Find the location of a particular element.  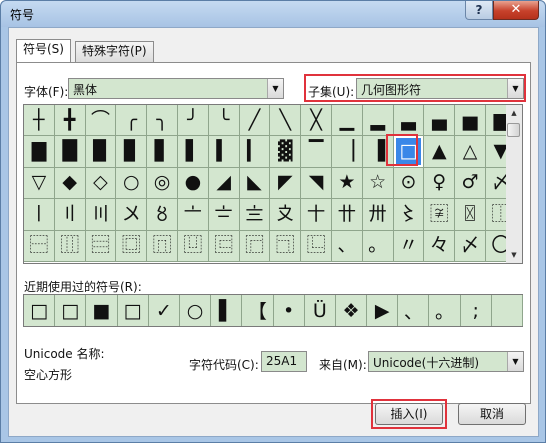

scroll-up-icon: ▲ is located at coordinates (514, 113).